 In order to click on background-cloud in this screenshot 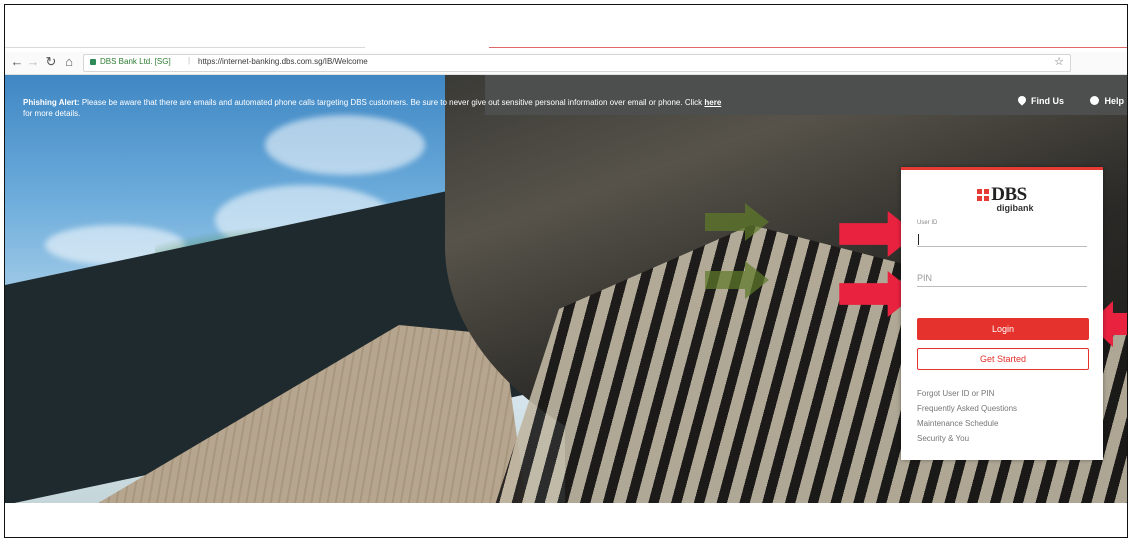, I will do `click(345, 145)`.